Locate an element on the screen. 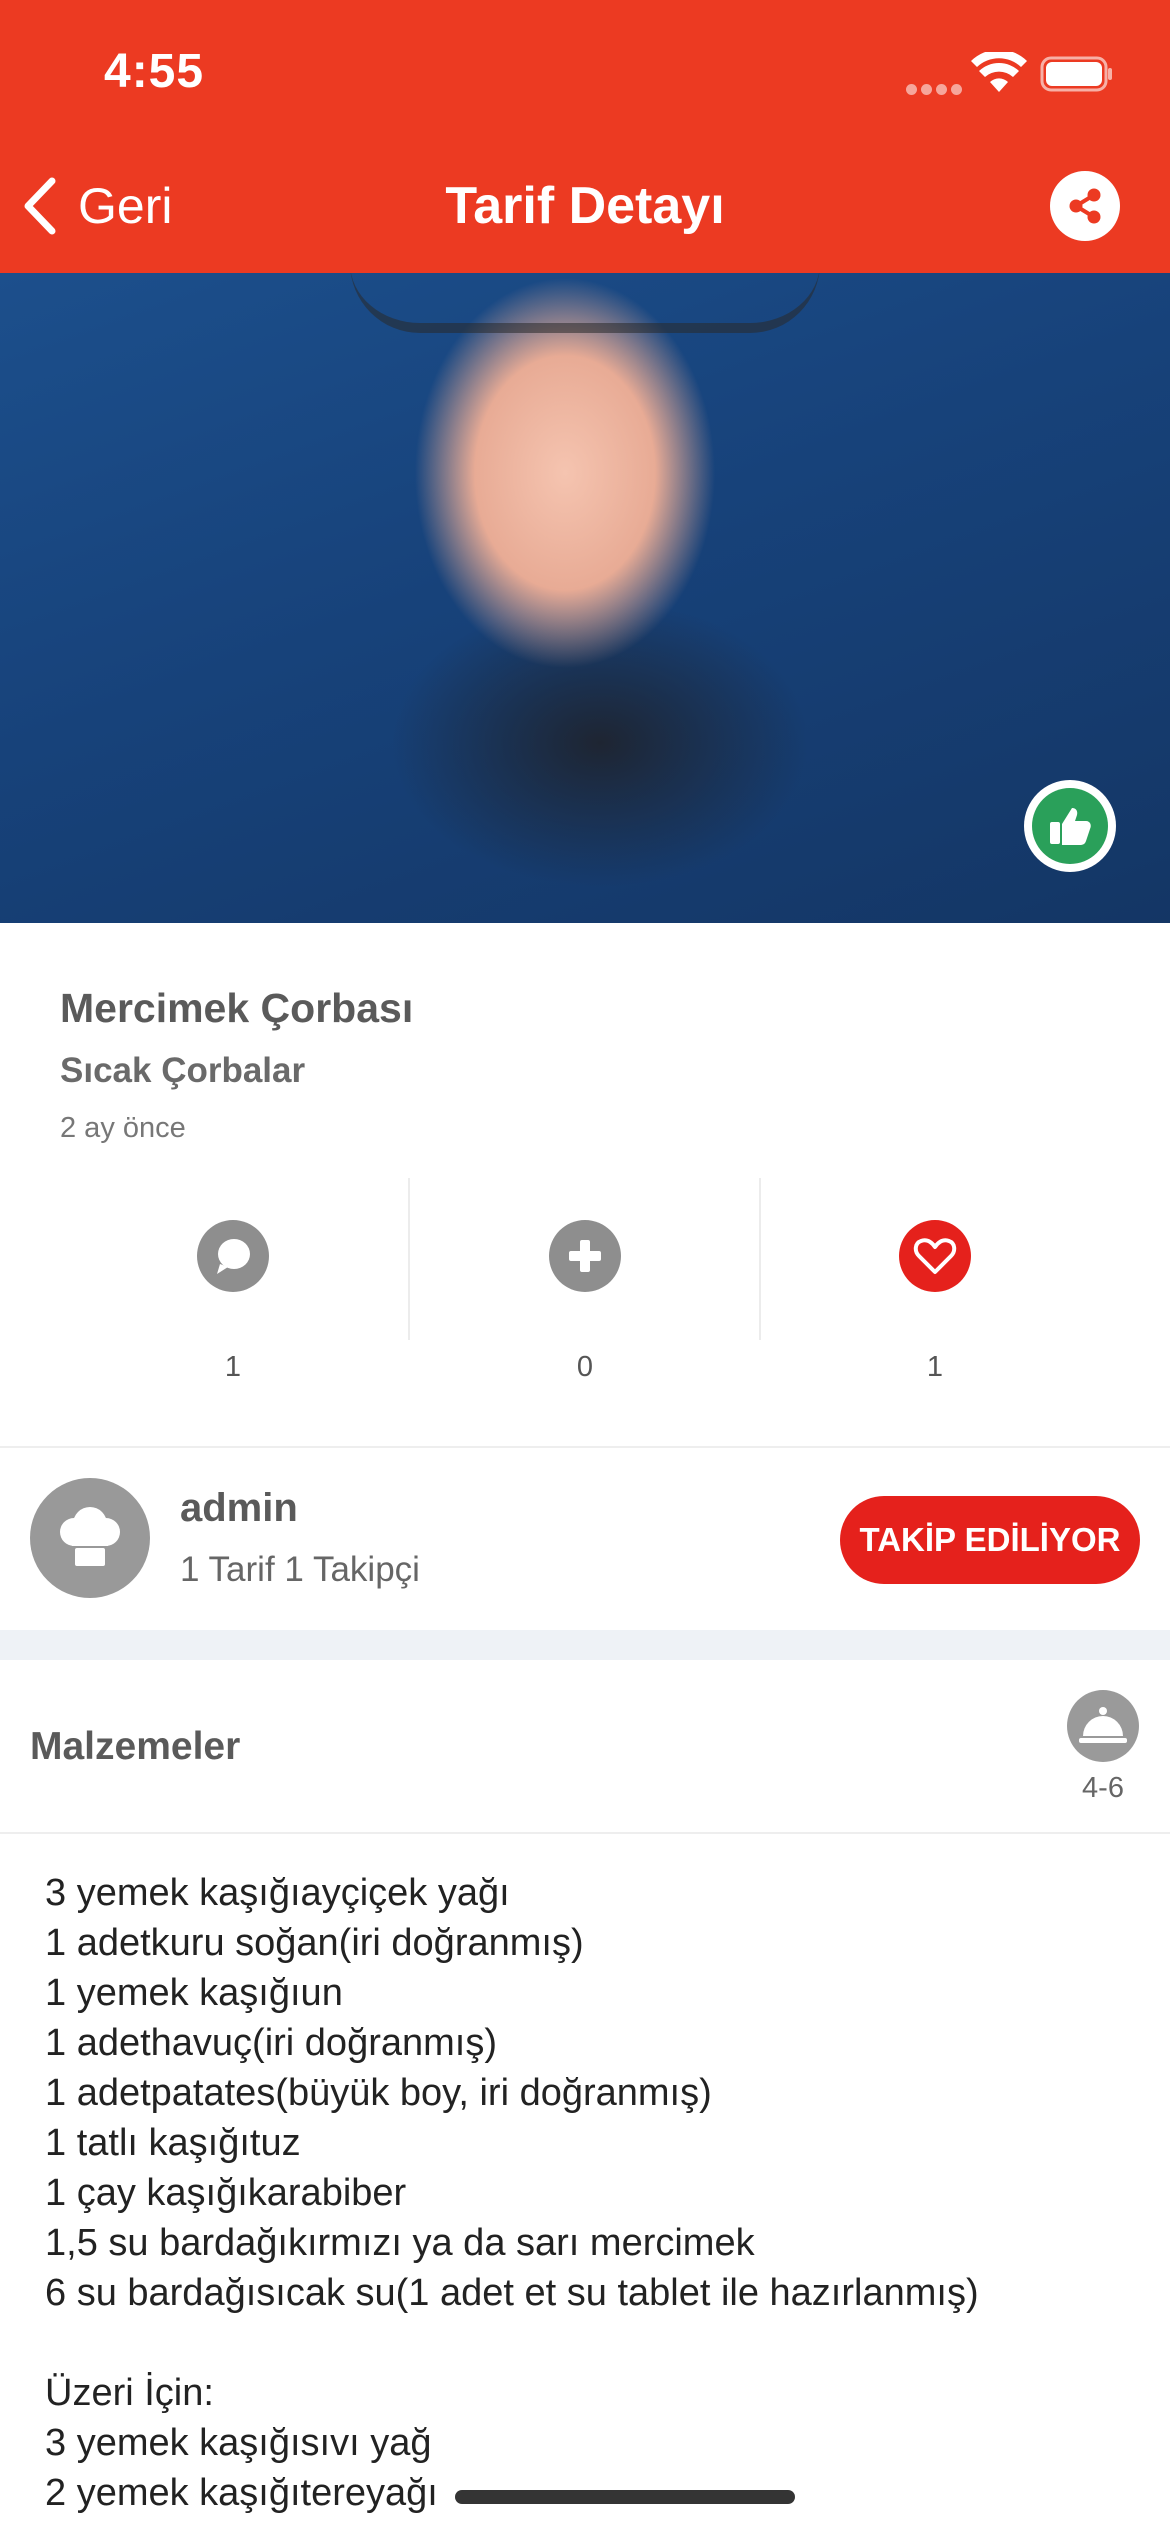 This screenshot has width=1170, height=2532. likes-count: 1 is located at coordinates (935, 1367).